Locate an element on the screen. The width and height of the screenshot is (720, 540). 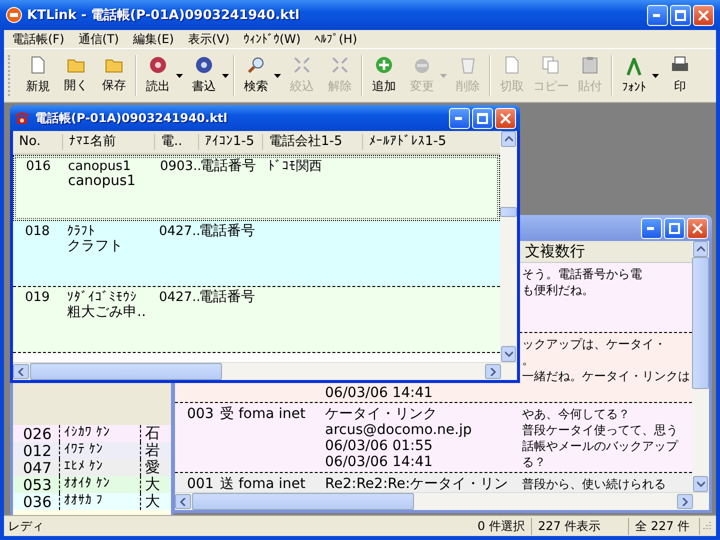
scroll-thumb is located at coordinates (508, 212).